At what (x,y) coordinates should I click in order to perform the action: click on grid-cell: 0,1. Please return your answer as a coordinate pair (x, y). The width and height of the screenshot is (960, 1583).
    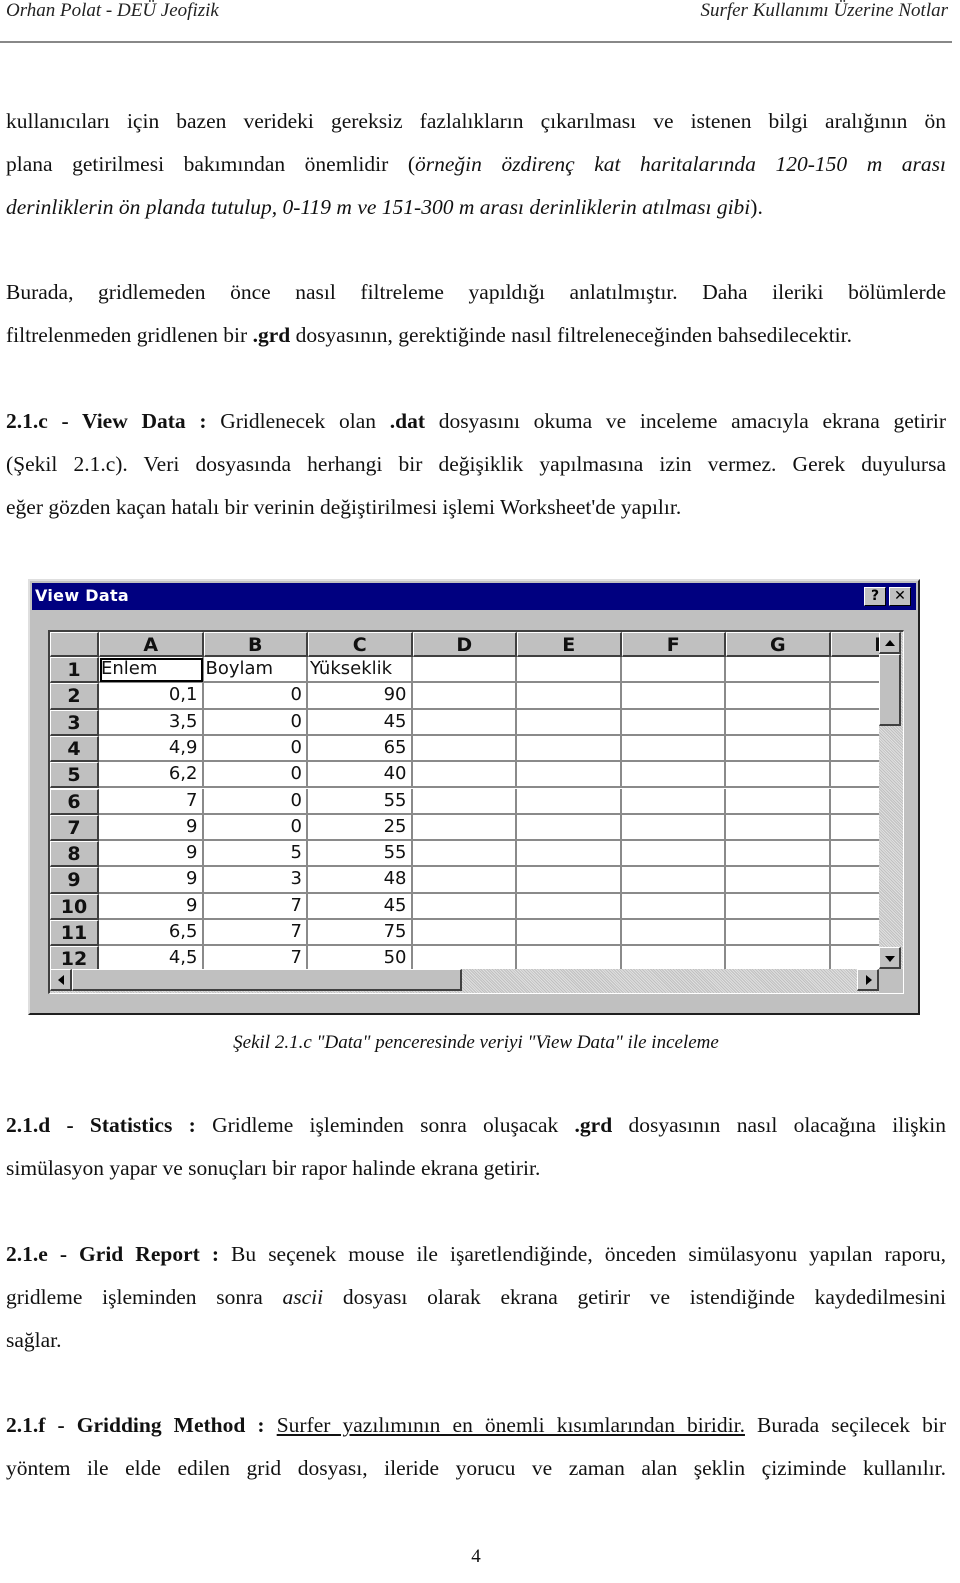
    Looking at the image, I should click on (151, 696).